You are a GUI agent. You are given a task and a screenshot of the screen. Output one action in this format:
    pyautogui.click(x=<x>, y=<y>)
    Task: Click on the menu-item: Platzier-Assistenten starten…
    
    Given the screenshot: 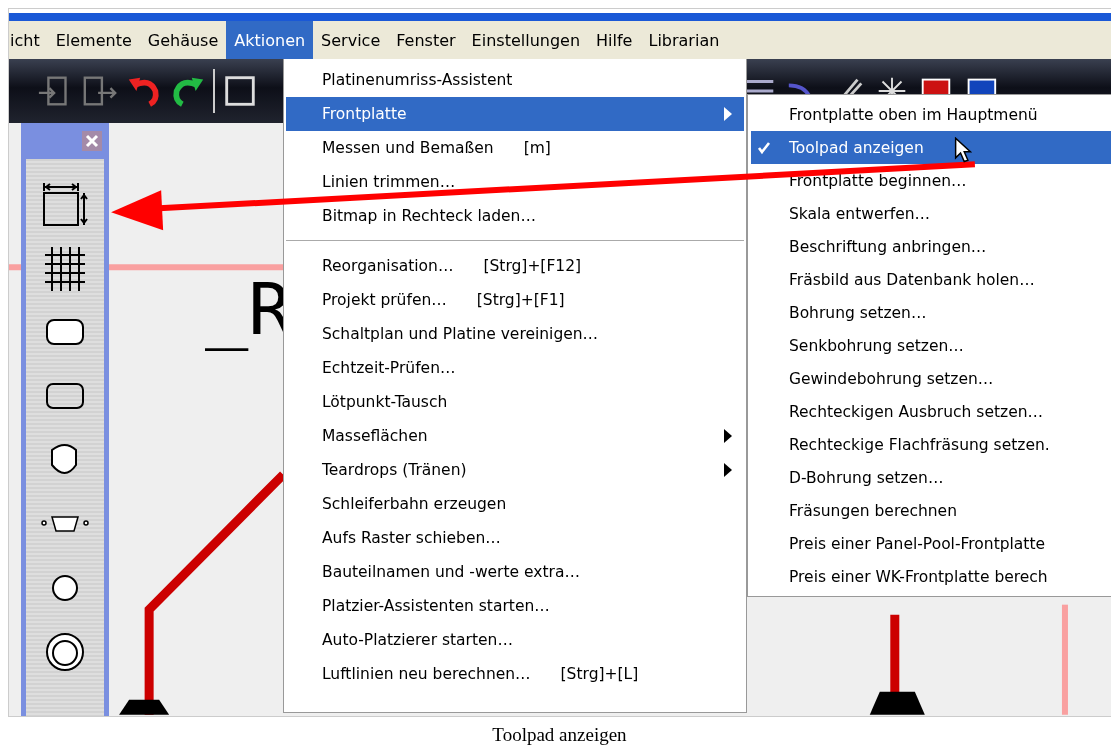 What is the action you would take?
    pyautogui.click(x=515, y=606)
    